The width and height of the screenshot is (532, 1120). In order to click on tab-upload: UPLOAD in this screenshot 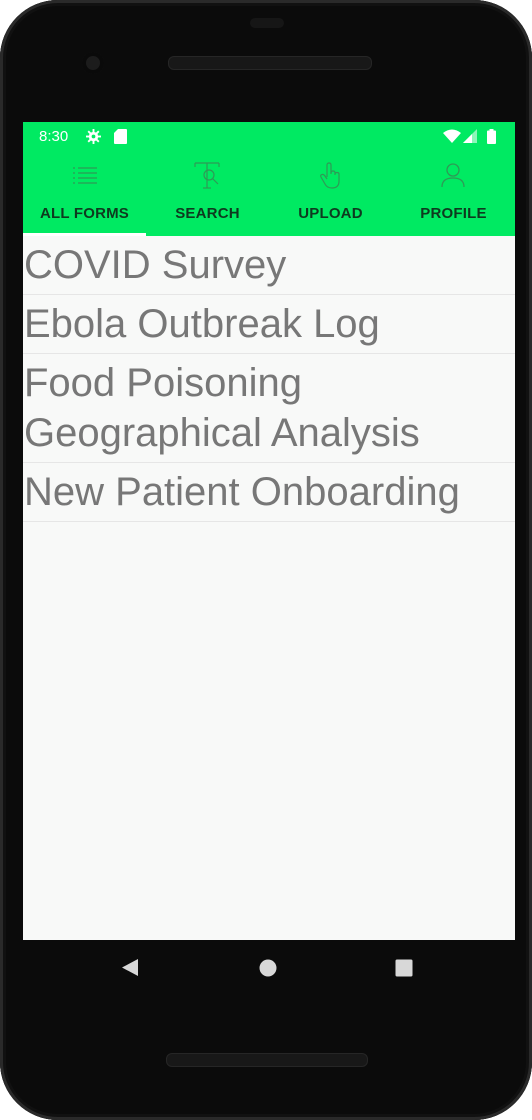, I will do `click(330, 193)`.